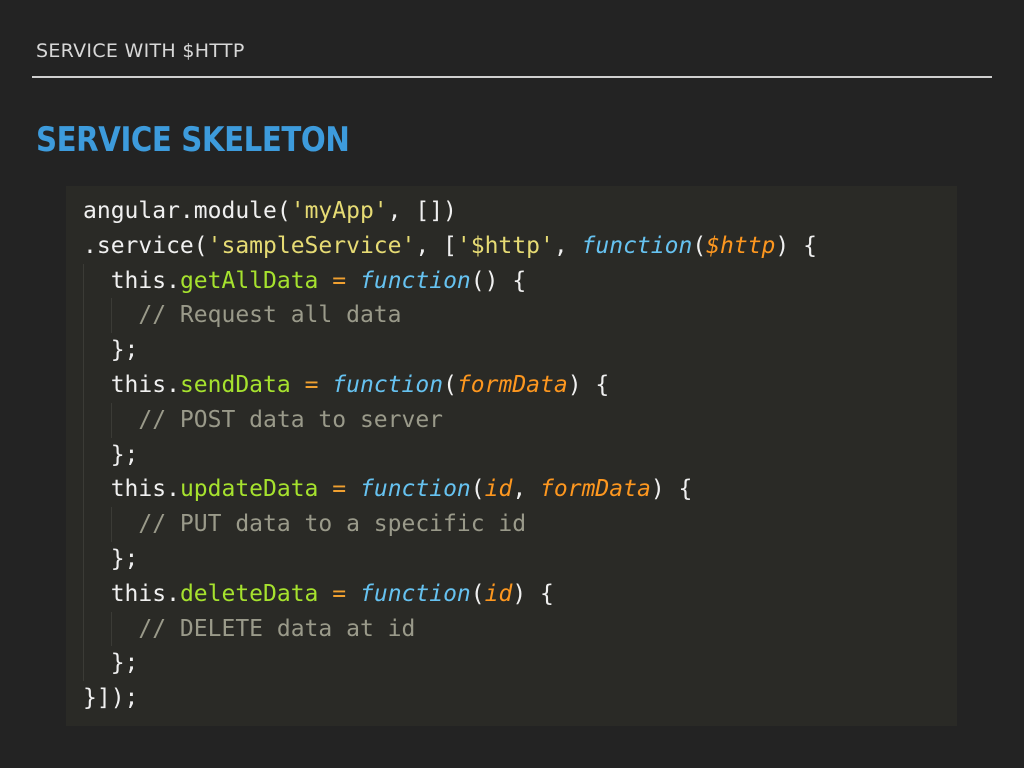  What do you see at coordinates (450, 698) in the screenshot?
I see `code-line: }]);` at bounding box center [450, 698].